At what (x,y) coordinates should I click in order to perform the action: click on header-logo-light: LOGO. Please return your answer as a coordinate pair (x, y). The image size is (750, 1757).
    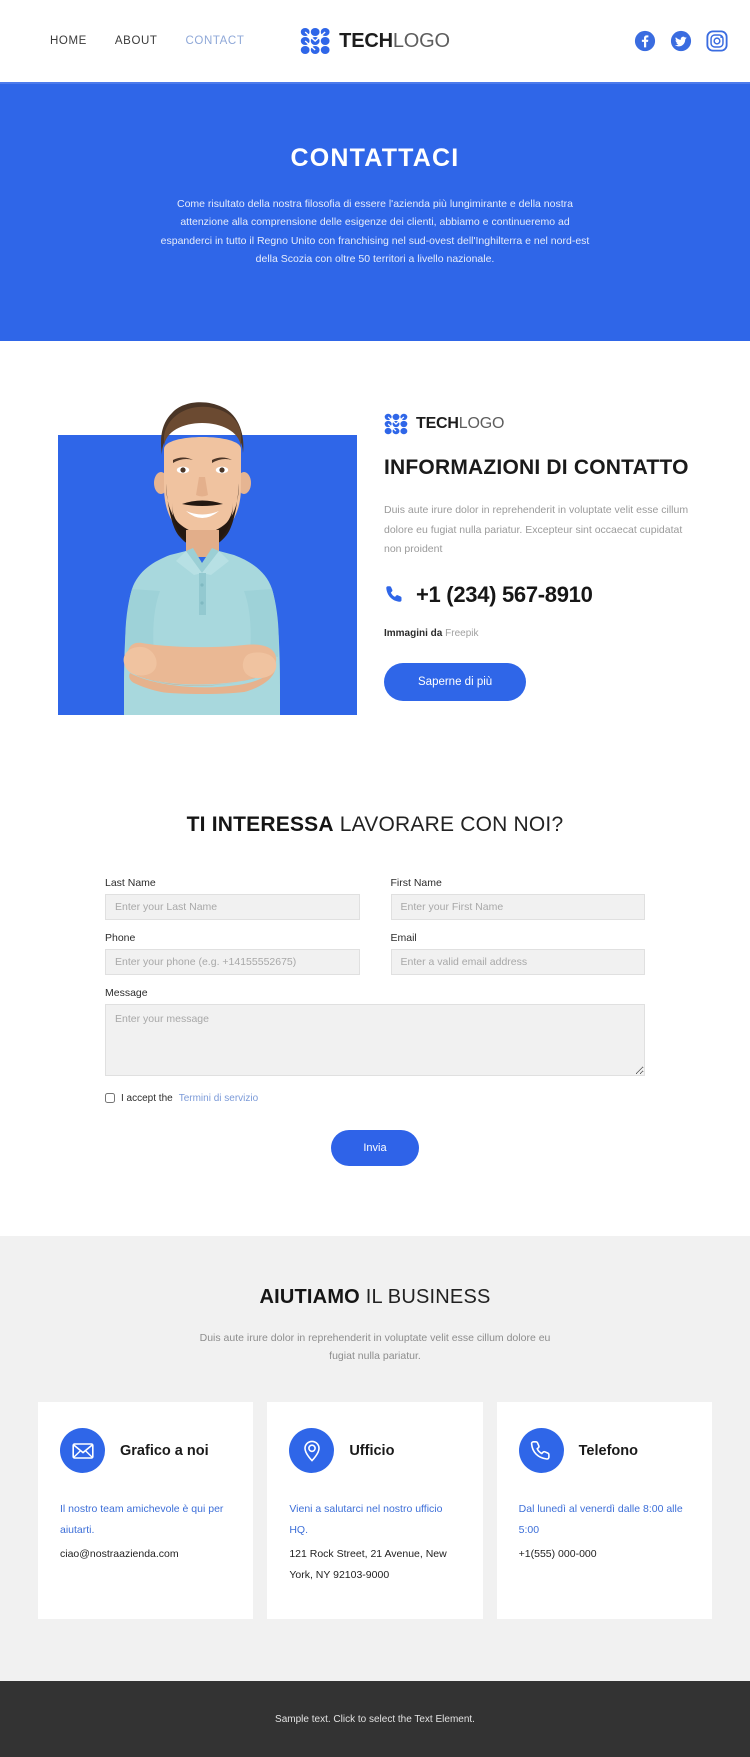
    Looking at the image, I should click on (421, 41).